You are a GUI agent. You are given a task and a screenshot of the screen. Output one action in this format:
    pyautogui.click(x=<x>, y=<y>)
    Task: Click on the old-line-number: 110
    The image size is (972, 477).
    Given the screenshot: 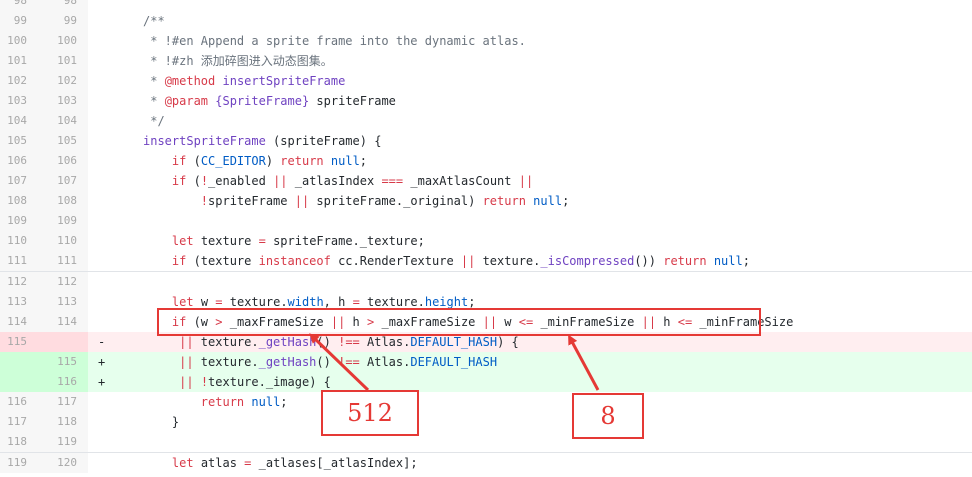 What is the action you would take?
    pyautogui.click(x=13, y=241)
    